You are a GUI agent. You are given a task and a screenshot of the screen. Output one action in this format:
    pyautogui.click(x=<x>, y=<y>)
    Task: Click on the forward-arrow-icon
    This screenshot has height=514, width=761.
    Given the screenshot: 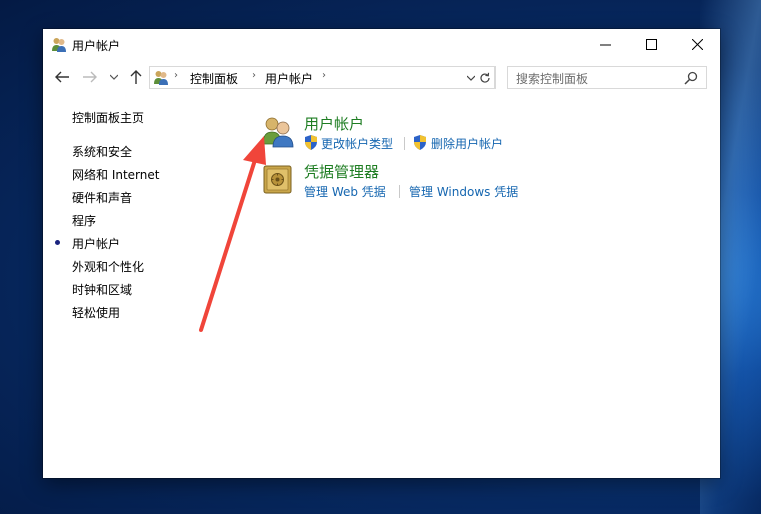 What is the action you would take?
    pyautogui.click(x=90, y=77)
    